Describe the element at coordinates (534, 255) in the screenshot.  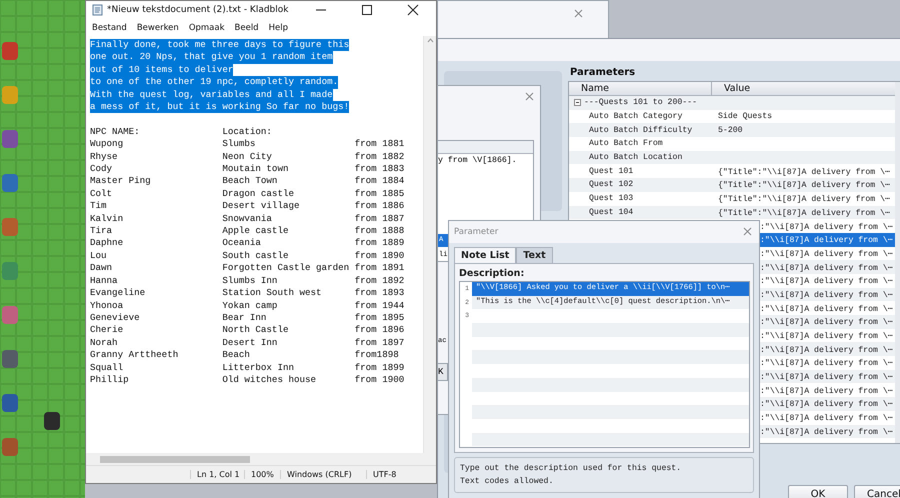
I see `tab: Text` at that location.